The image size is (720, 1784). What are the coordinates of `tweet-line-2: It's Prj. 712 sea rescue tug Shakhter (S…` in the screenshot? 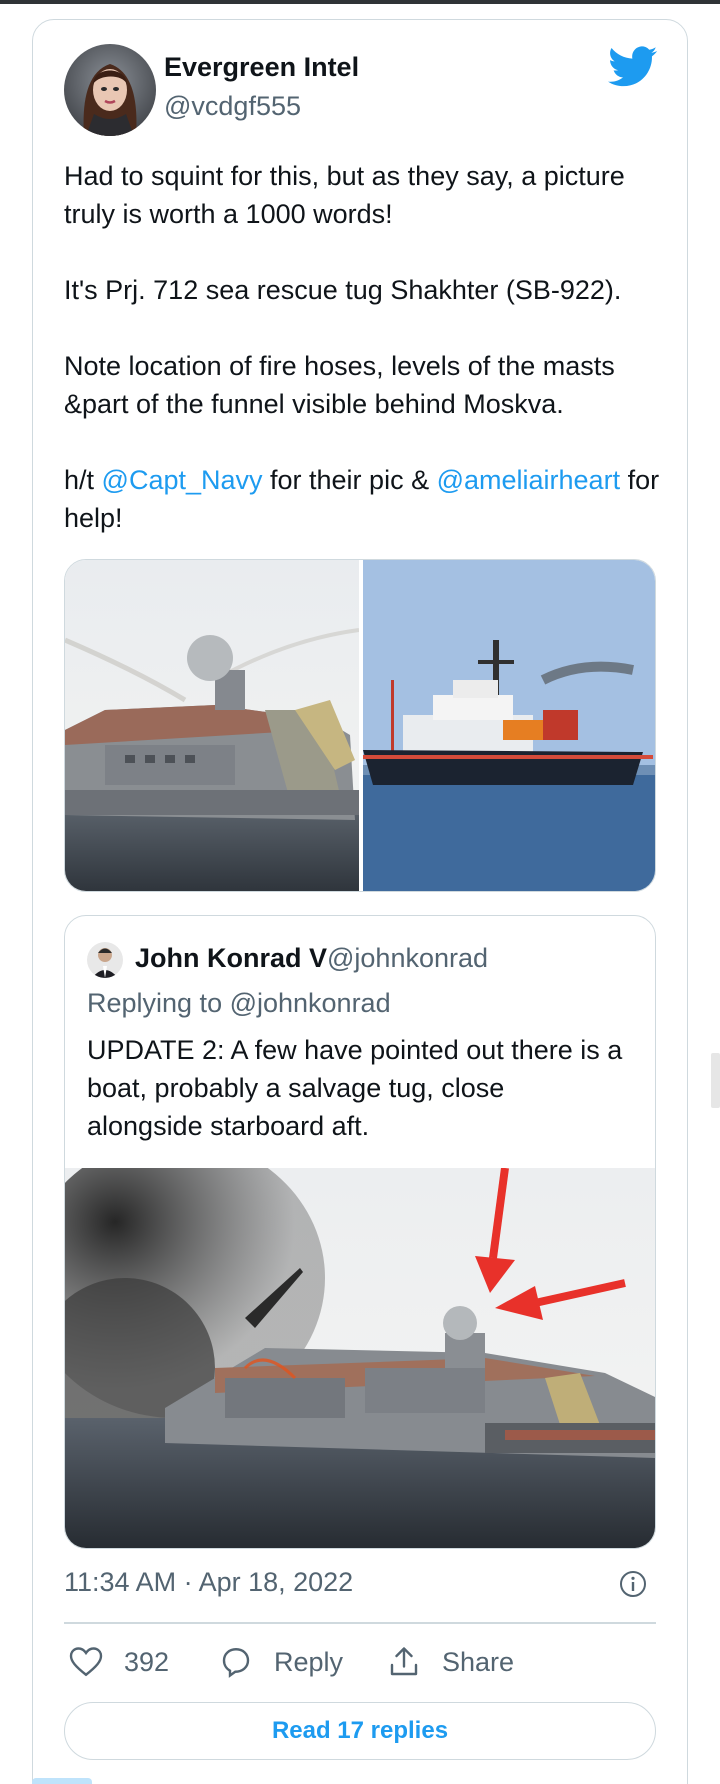 It's located at (343, 290).